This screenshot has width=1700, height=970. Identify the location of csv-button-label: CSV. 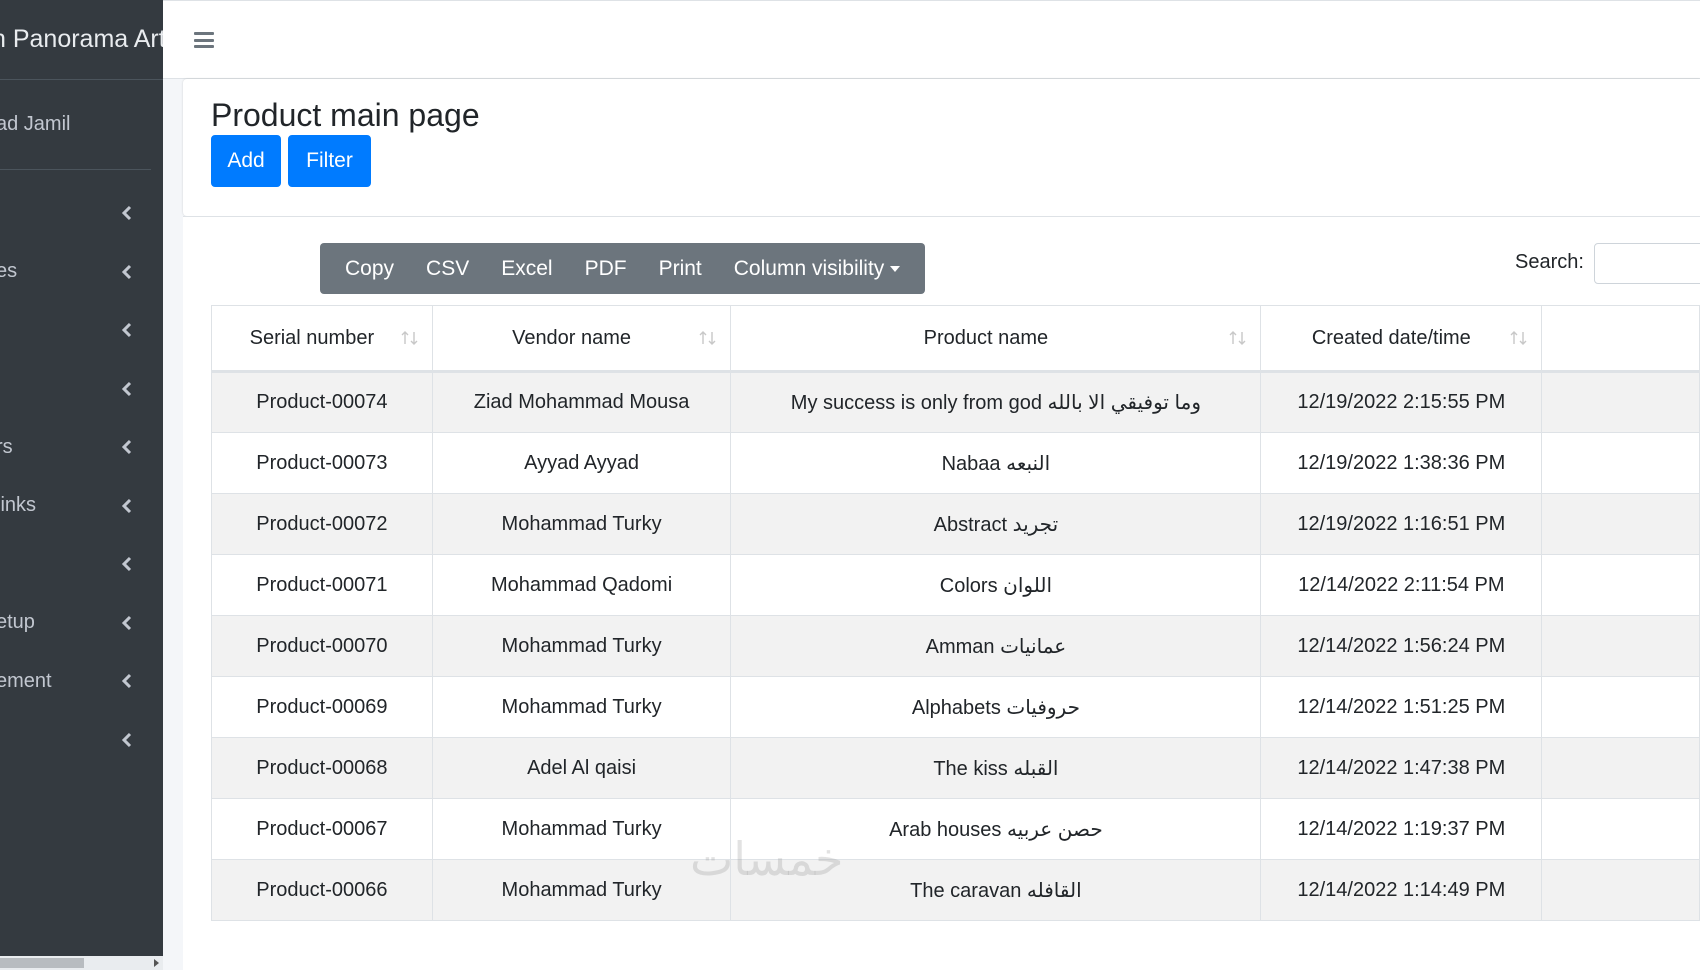
(448, 268).